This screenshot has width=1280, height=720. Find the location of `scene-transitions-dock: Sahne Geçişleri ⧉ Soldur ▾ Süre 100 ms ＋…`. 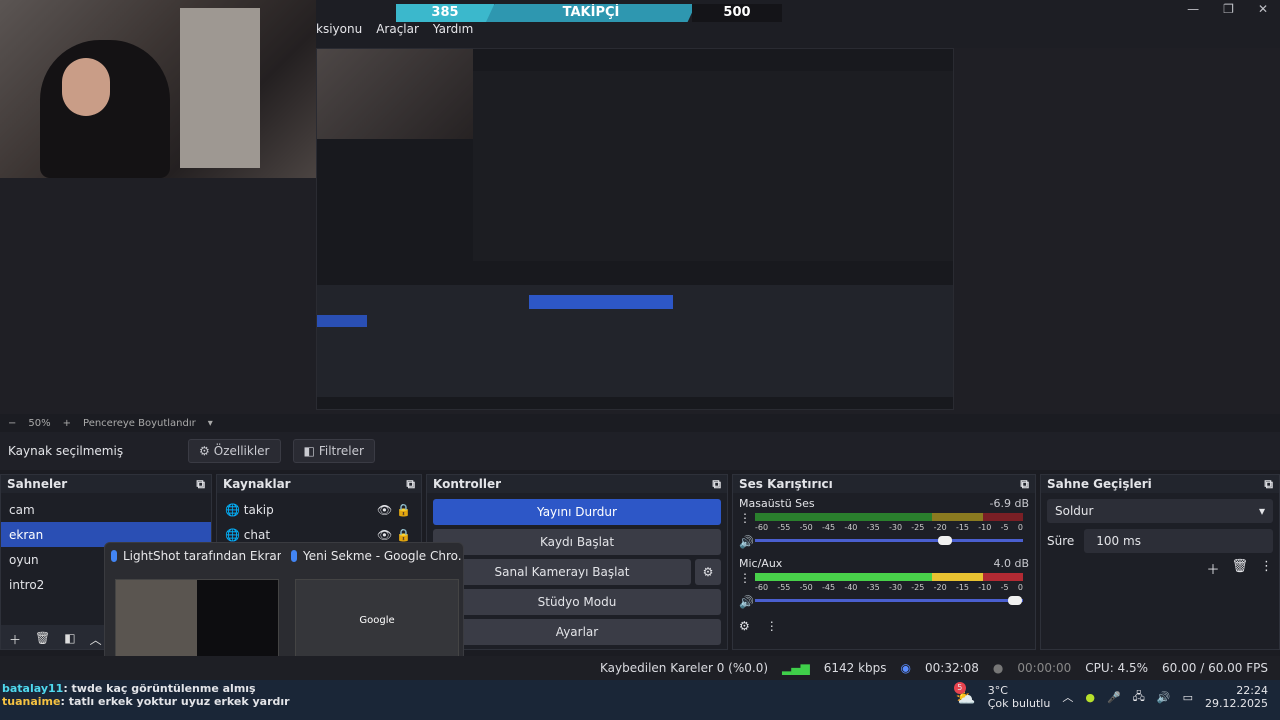

scene-transitions-dock: Sahne Geçişleri ⧉ Soldur ▾ Süre 100 ms ＋… is located at coordinates (1160, 562).